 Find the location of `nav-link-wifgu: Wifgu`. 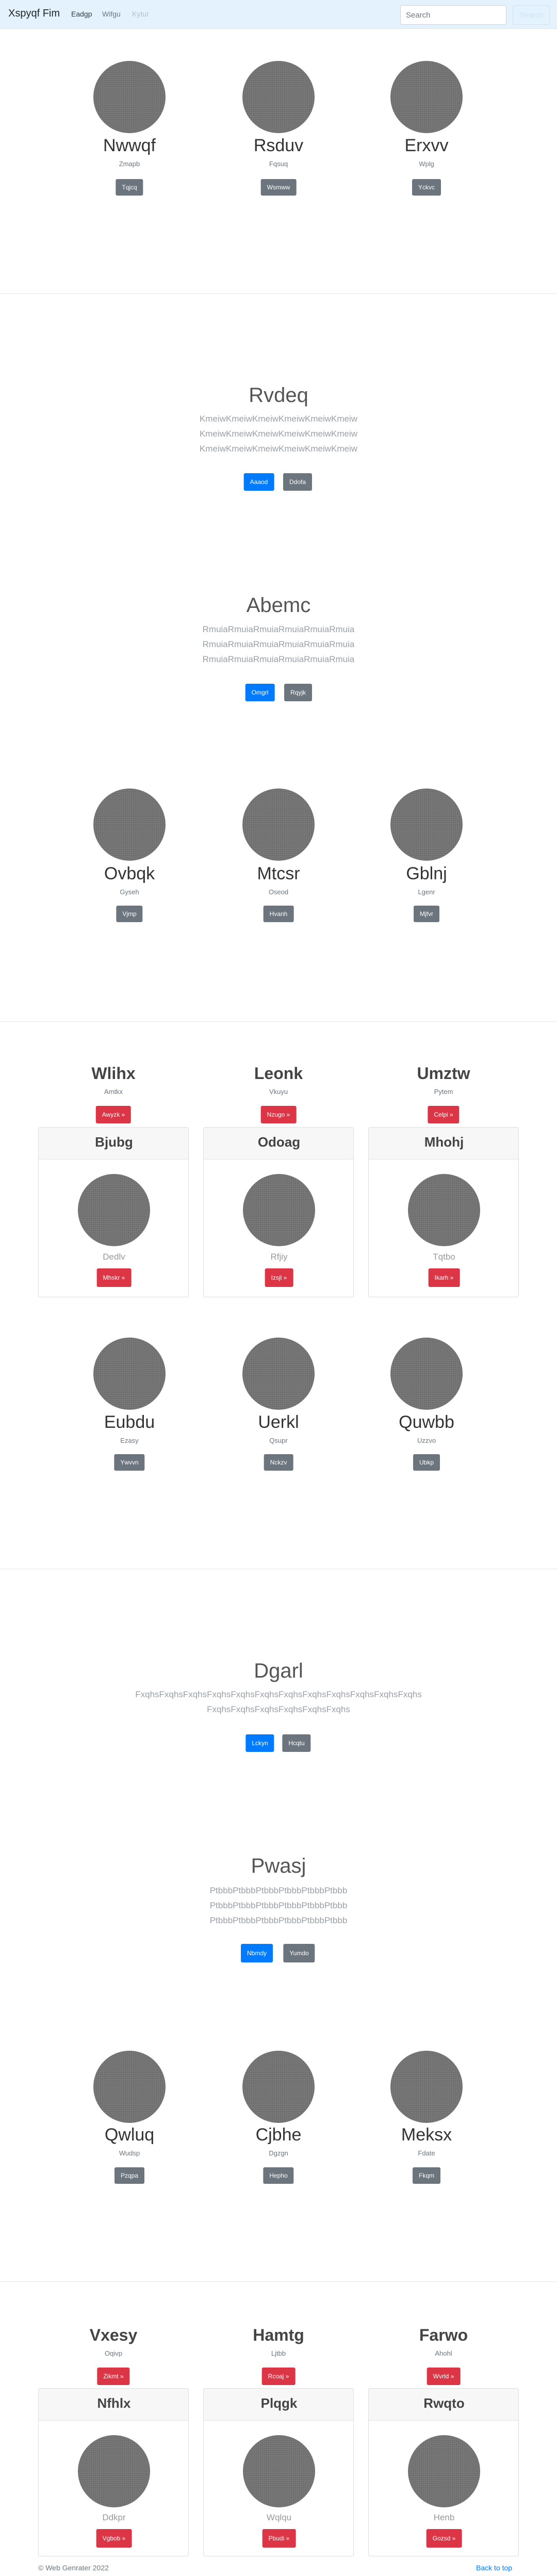

nav-link-wifgu: Wifgu is located at coordinates (111, 14).